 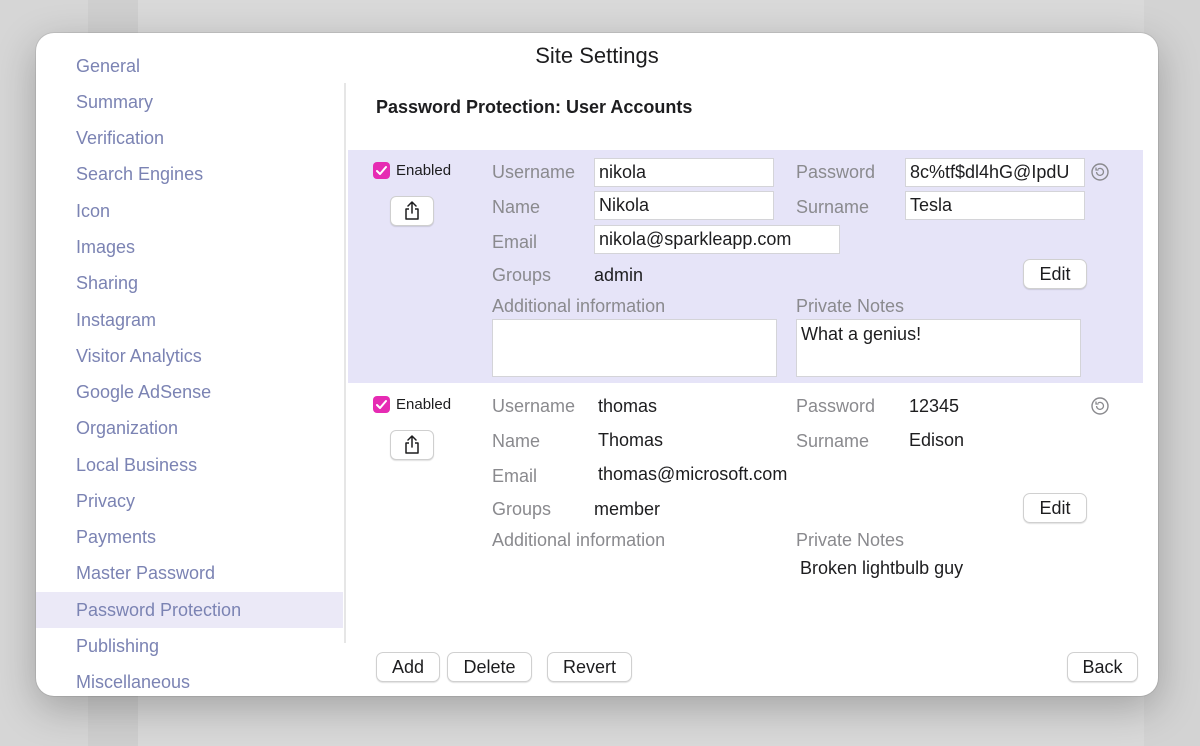 What do you see at coordinates (589, 667) in the screenshot?
I see `revert-button: Revert` at bounding box center [589, 667].